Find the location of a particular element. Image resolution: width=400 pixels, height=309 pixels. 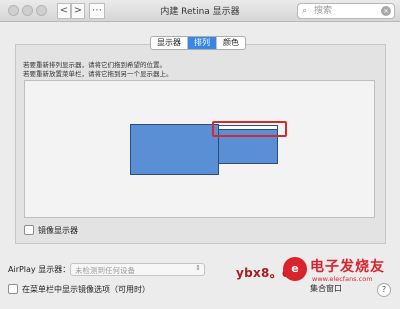

airplay-select: 未检测到任何设备 ⇕ is located at coordinates (137, 269).